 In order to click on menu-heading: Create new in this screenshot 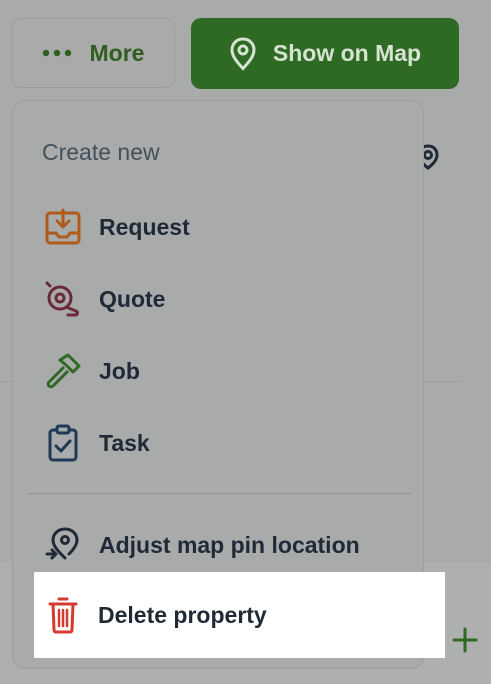, I will do `click(101, 152)`.